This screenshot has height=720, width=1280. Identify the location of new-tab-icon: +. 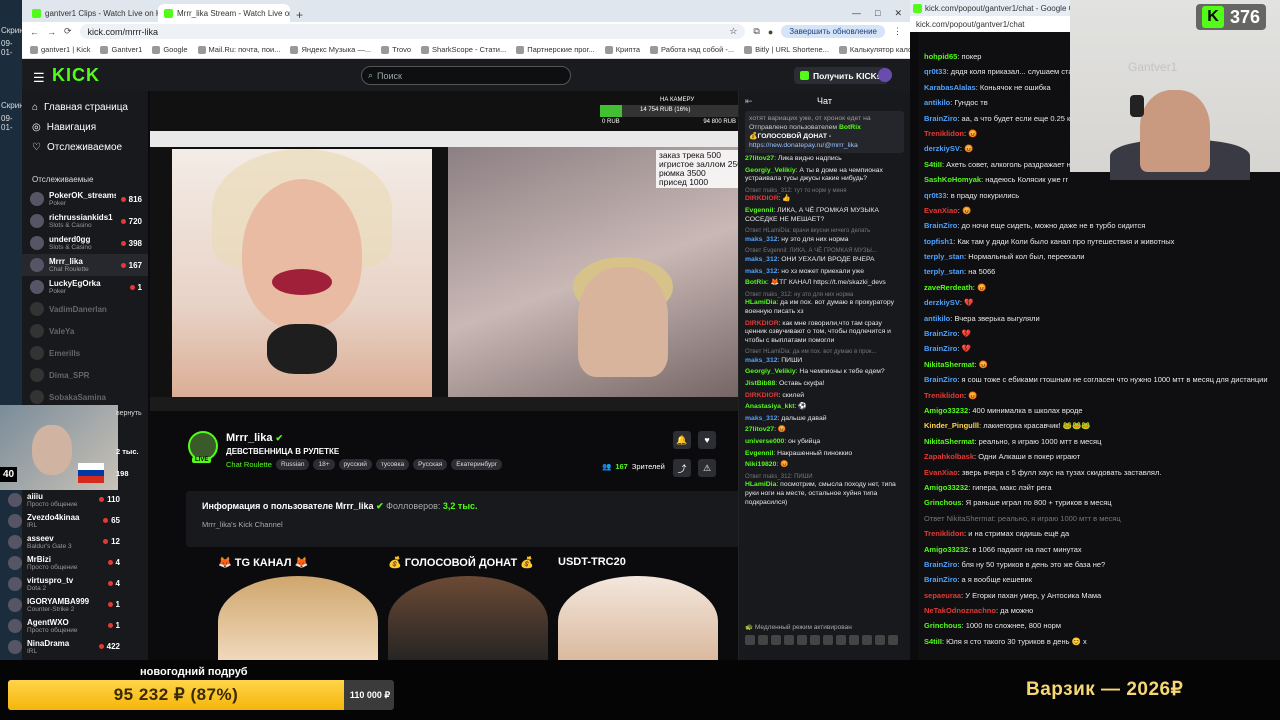
(299, 15).